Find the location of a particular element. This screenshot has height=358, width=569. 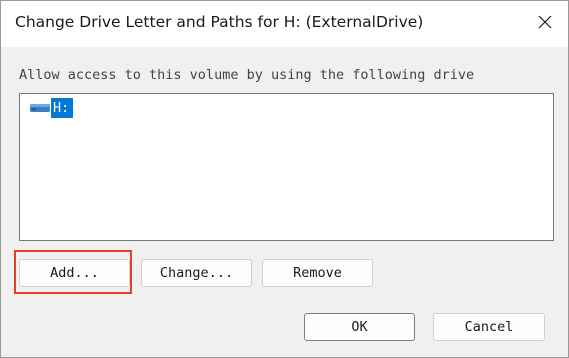

cancel-button: Cancel is located at coordinates (489, 327).